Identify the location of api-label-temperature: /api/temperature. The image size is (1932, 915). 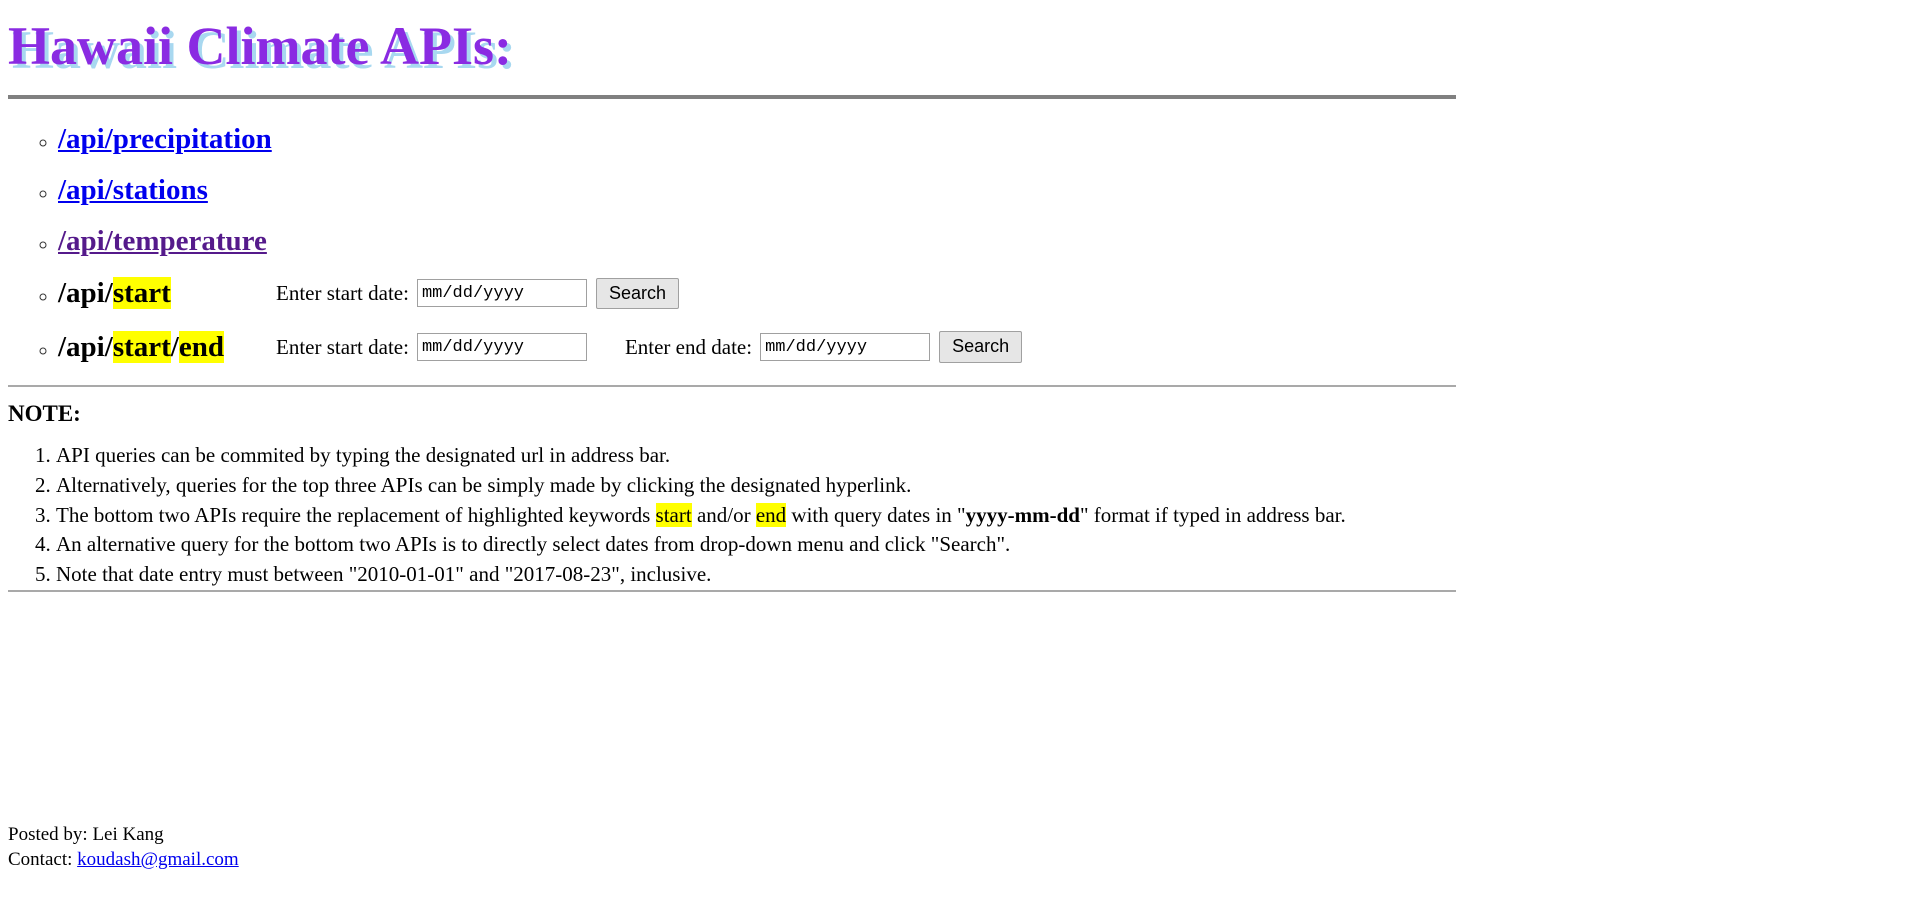
(162, 241).